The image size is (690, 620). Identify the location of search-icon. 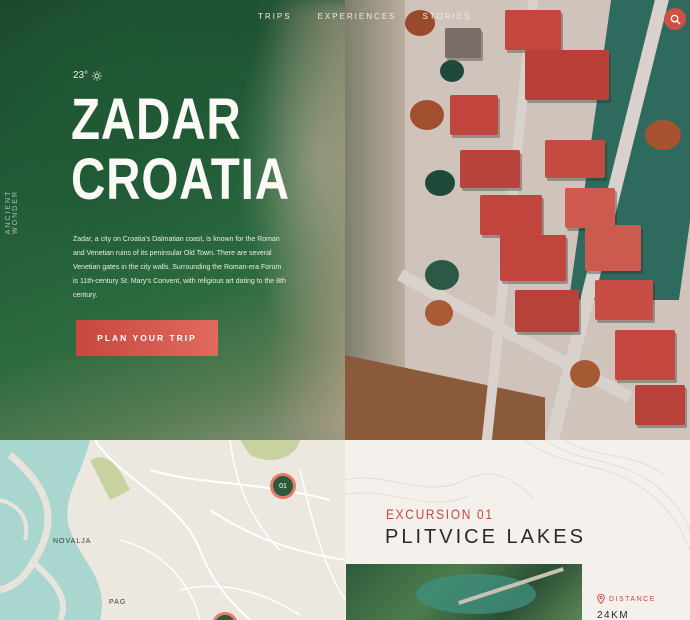
(675, 19).